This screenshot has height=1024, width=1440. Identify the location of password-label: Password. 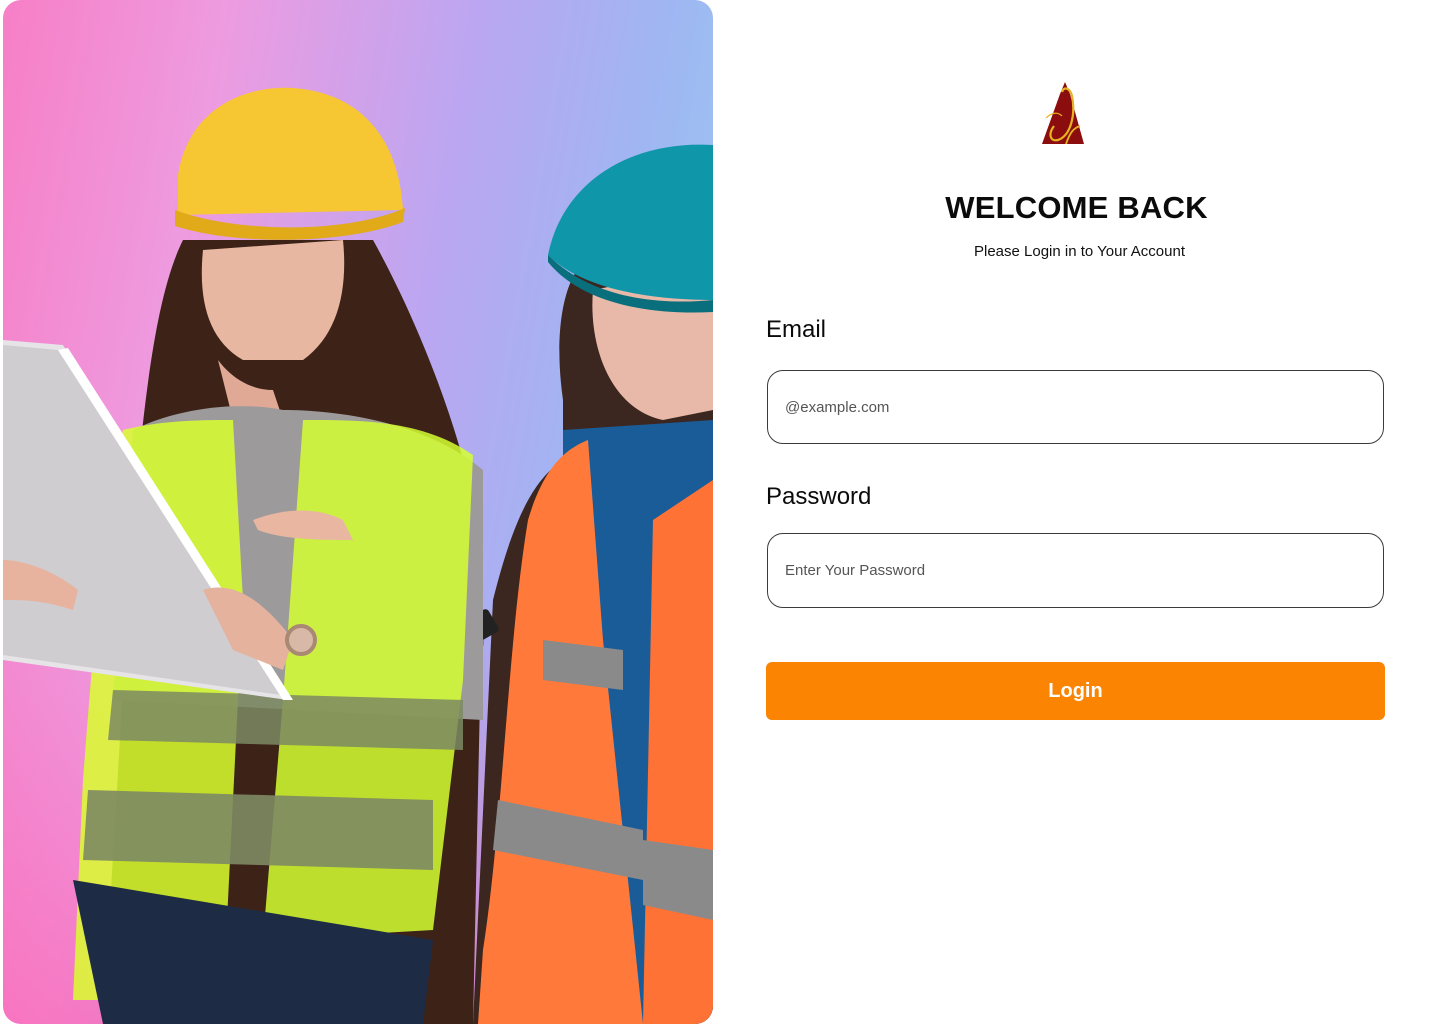
(819, 496).